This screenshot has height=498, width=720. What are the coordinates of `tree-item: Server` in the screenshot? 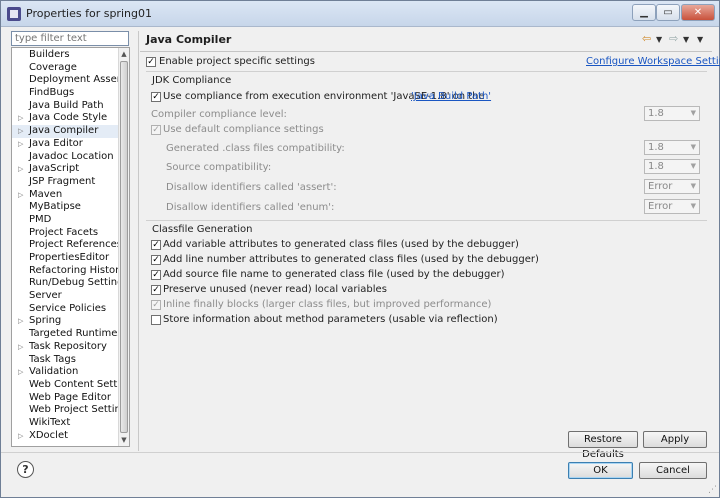 It's located at (65, 296).